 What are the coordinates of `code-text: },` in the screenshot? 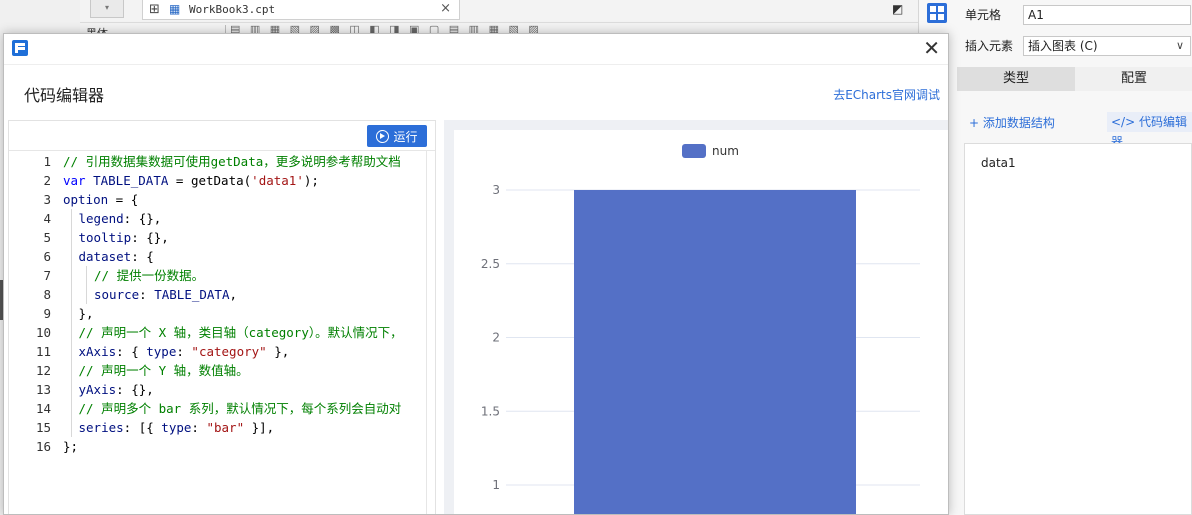 It's located at (86, 313).